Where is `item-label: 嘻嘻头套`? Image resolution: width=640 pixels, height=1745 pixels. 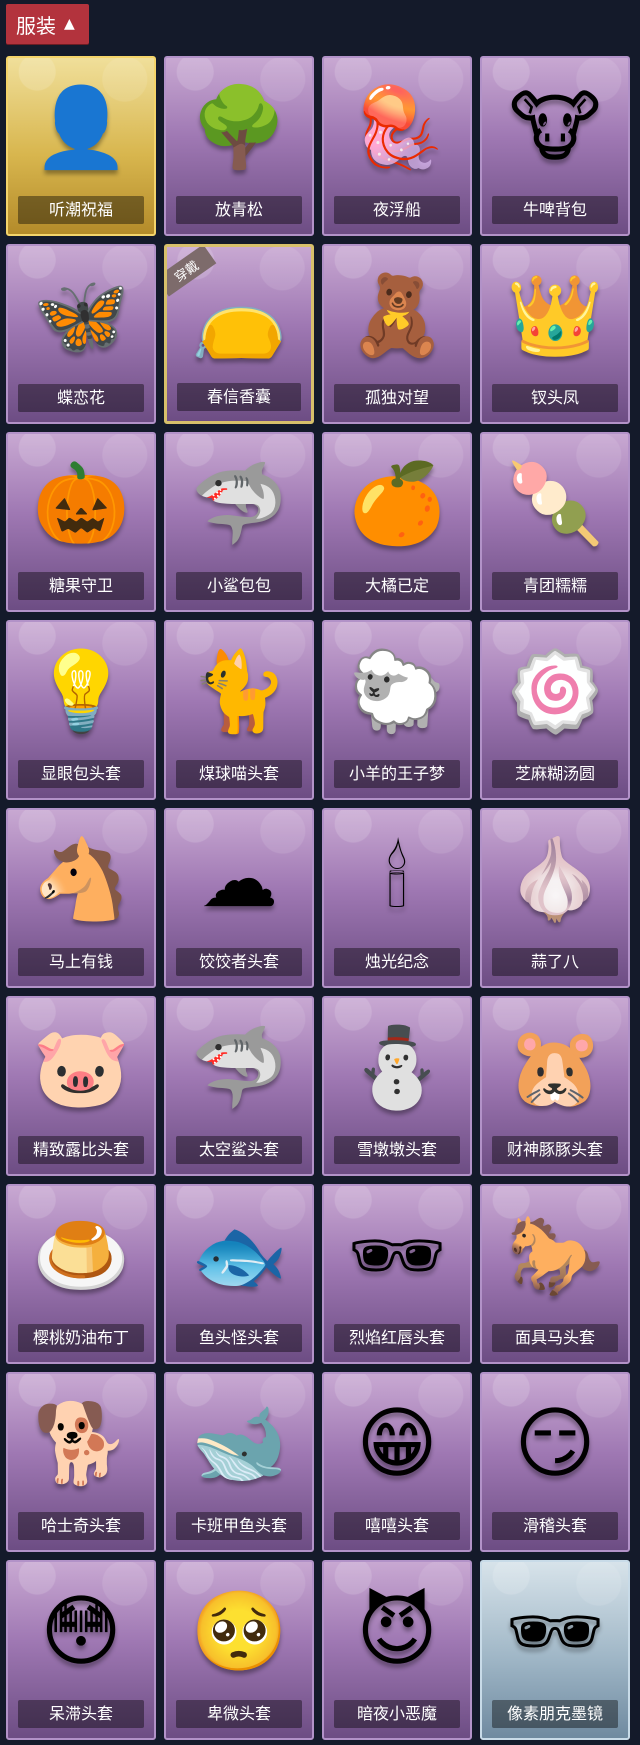 item-label: 嘻嘻头套 is located at coordinates (397, 1526).